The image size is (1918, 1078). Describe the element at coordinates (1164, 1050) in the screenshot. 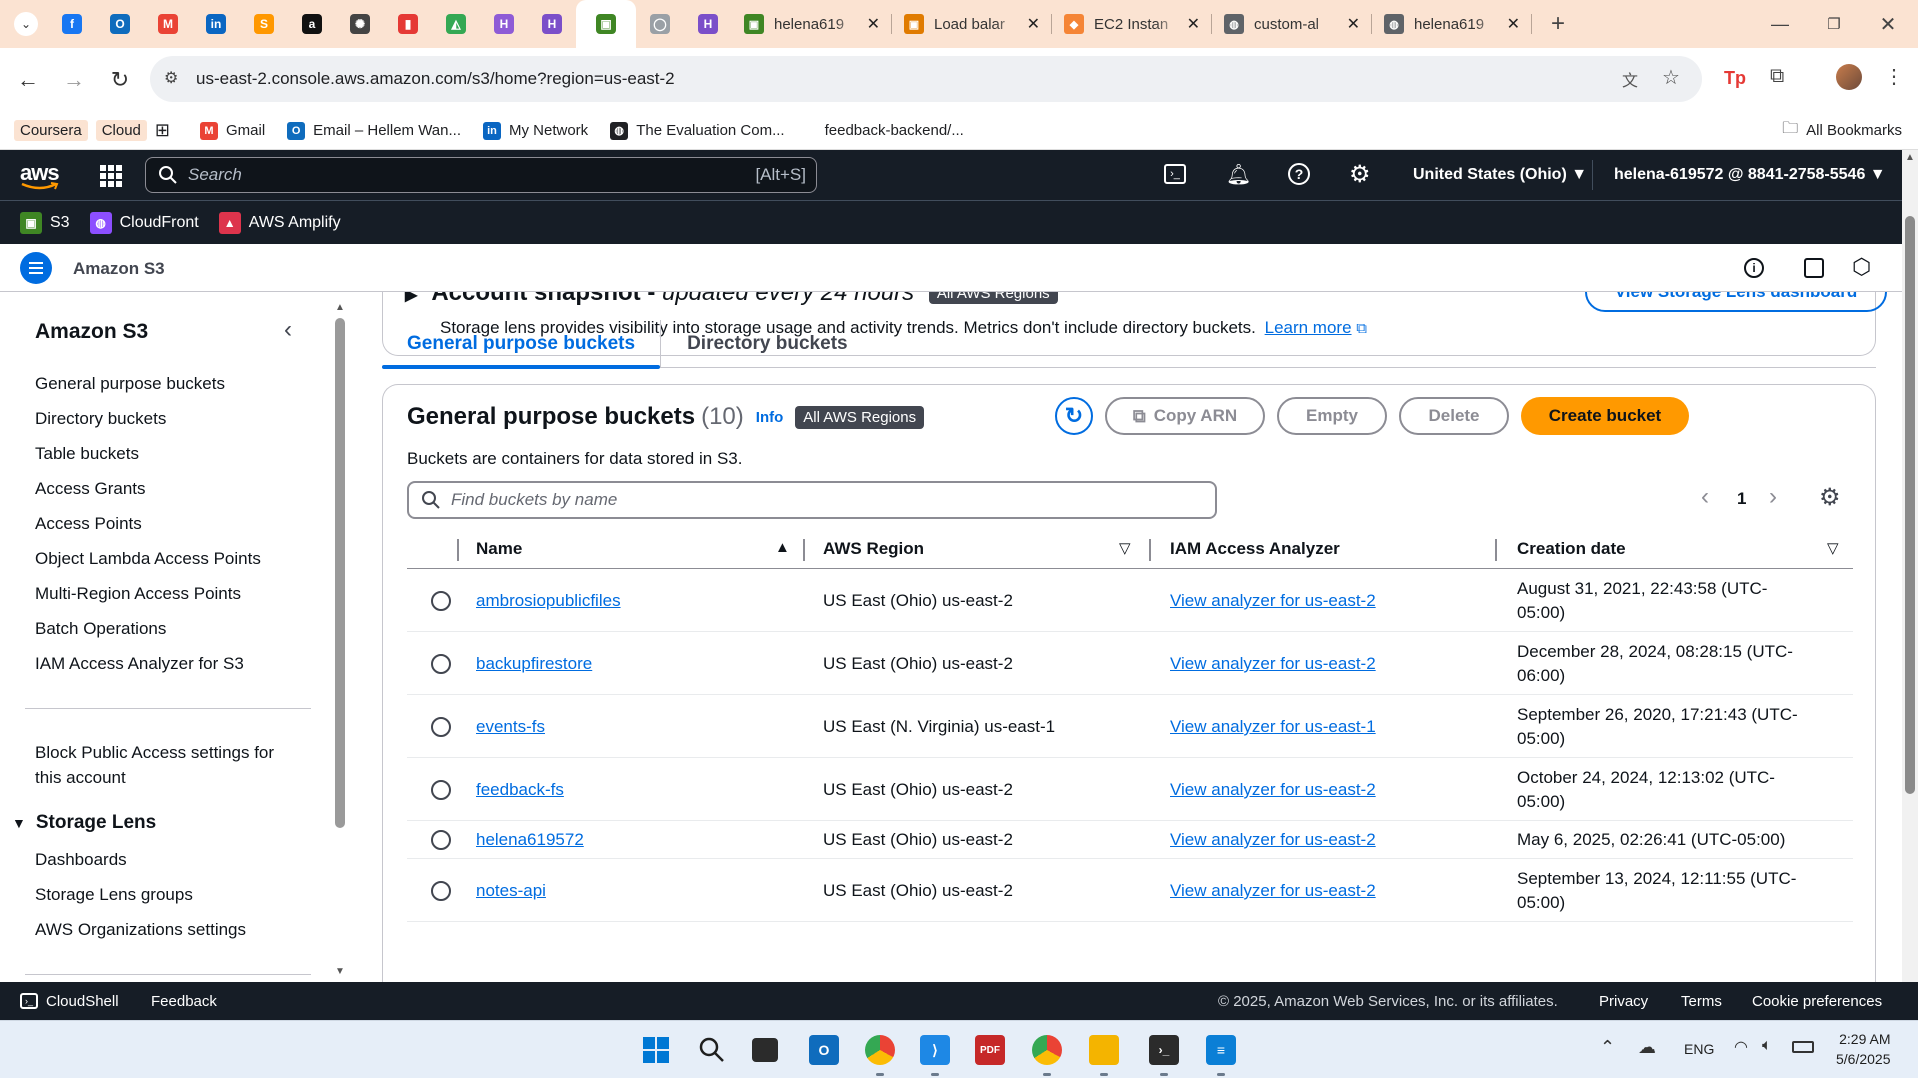

I see `terminal-taskbar-icon: ›_` at that location.